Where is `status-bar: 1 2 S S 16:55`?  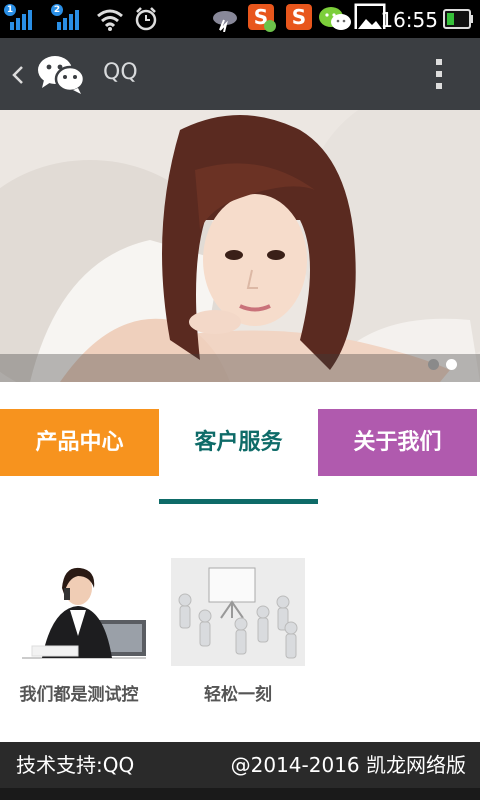
status-bar: 1 2 S S 16:55 is located at coordinates (240, 19).